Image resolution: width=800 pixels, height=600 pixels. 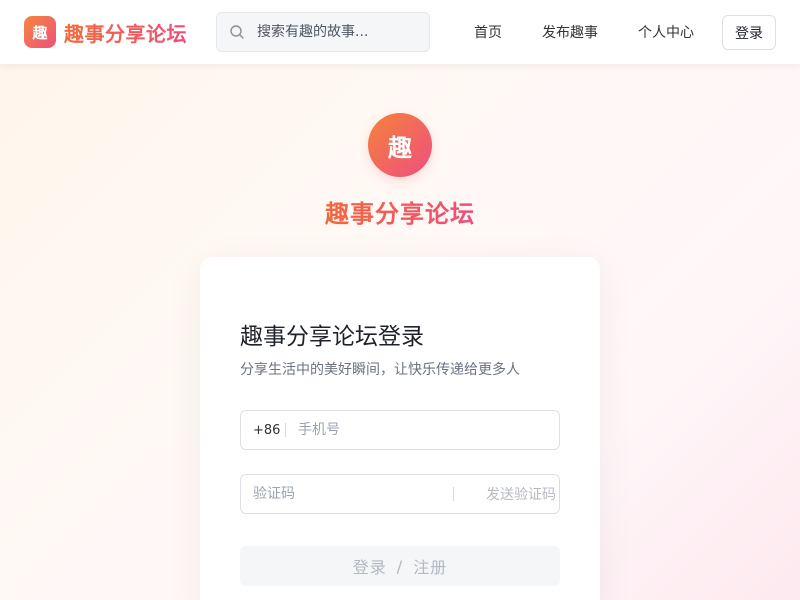 What do you see at coordinates (269, 430) in the screenshot?
I see `country-code: +86` at bounding box center [269, 430].